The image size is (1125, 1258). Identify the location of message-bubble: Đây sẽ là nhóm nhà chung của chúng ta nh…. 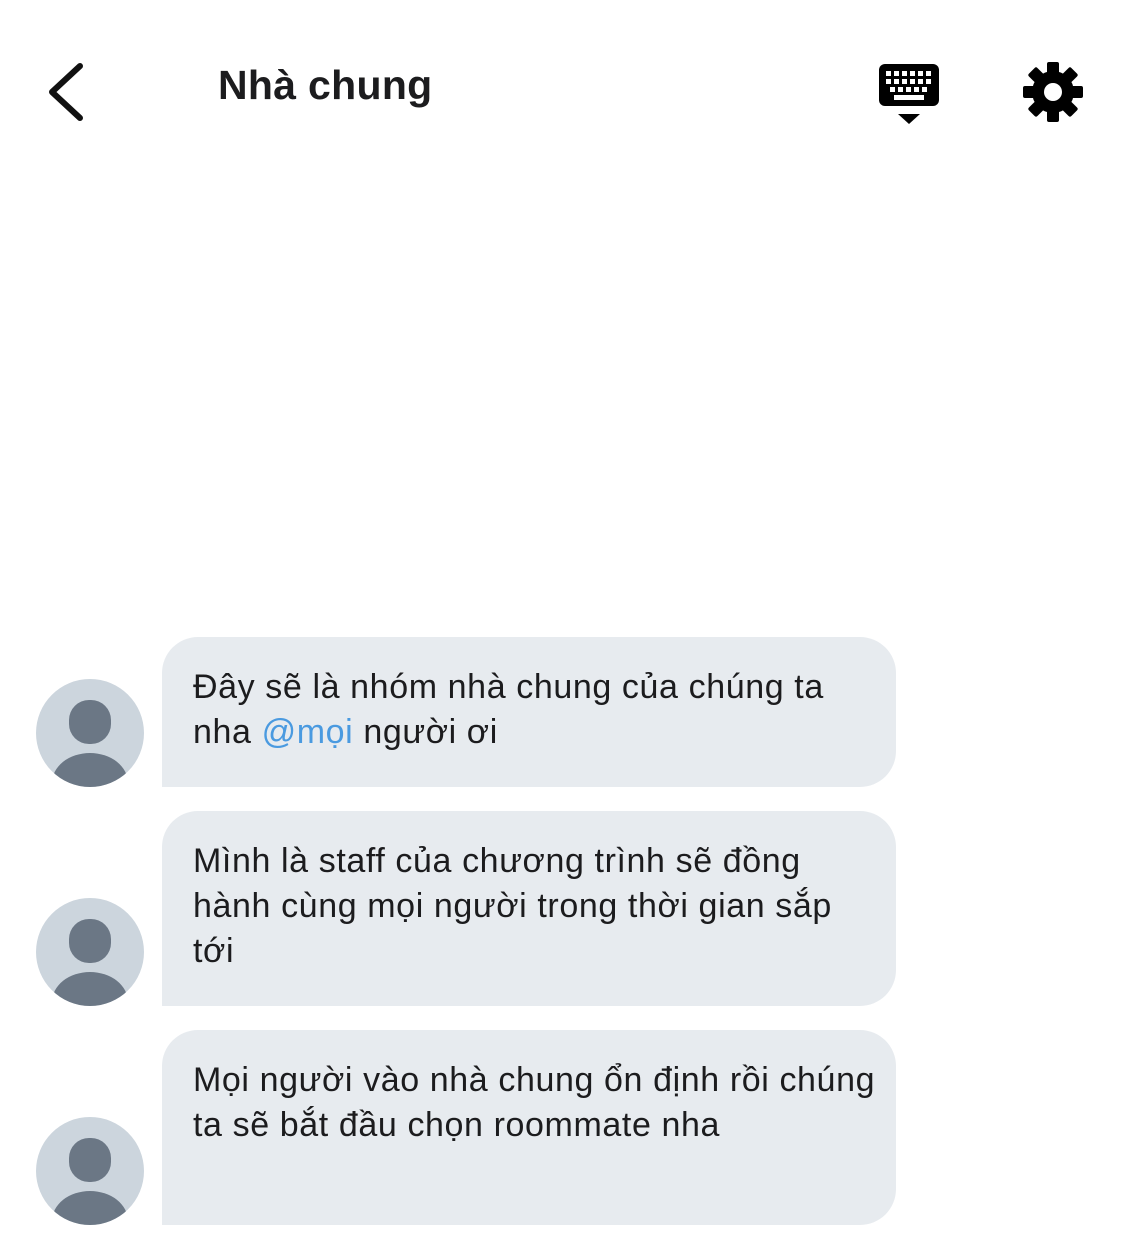
(529, 712).